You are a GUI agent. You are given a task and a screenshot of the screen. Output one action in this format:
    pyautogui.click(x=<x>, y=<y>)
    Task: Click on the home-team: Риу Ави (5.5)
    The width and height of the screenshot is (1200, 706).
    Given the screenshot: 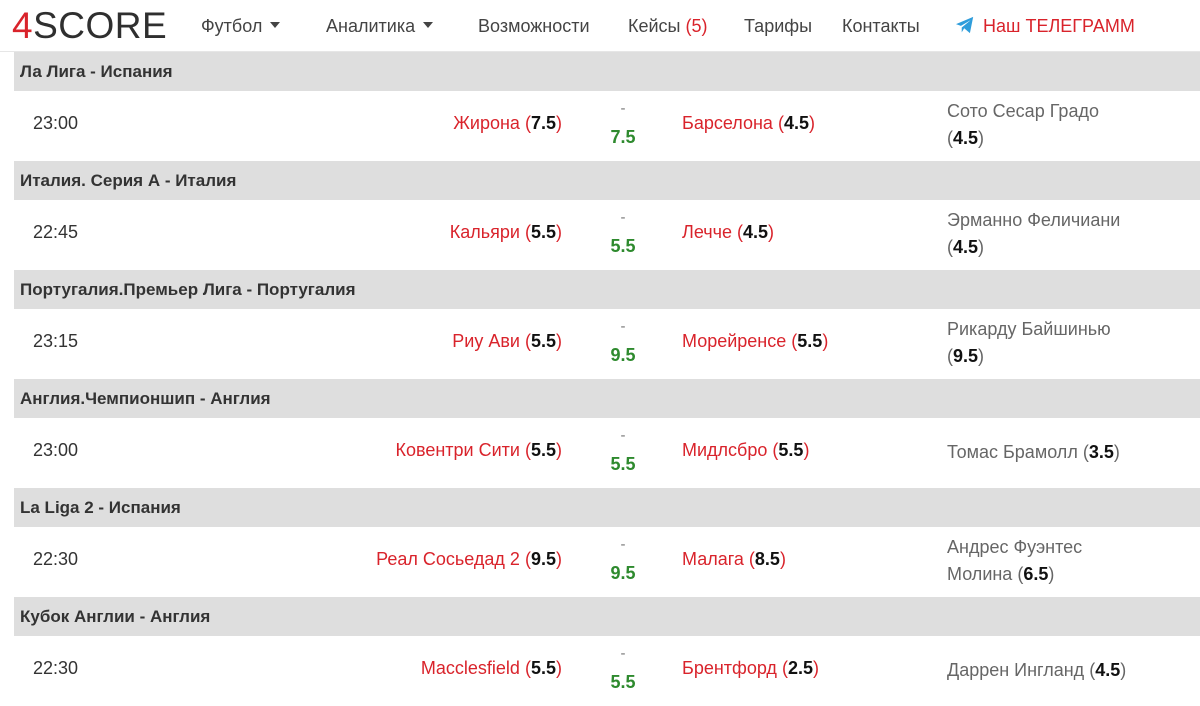 What is the action you would take?
    pyautogui.click(x=507, y=341)
    